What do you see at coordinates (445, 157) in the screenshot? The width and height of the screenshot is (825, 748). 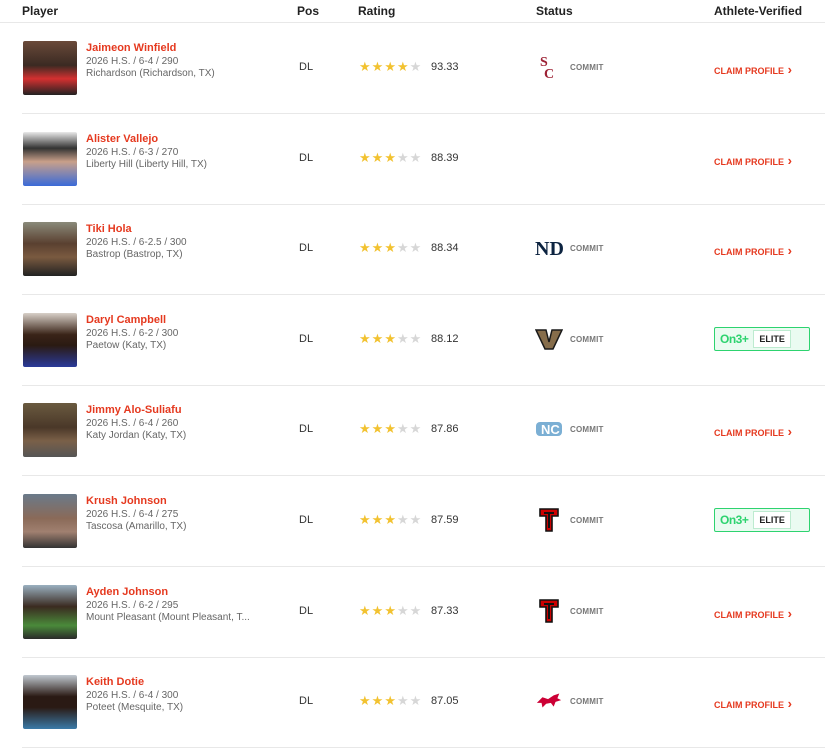 I see `rating-value: 88.39` at bounding box center [445, 157].